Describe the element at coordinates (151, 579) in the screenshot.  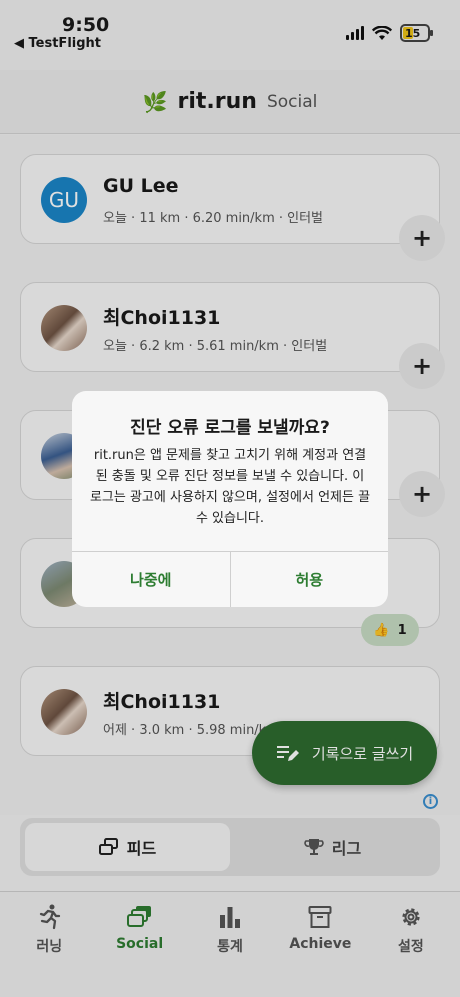
I see `later-button: 나중에` at that location.